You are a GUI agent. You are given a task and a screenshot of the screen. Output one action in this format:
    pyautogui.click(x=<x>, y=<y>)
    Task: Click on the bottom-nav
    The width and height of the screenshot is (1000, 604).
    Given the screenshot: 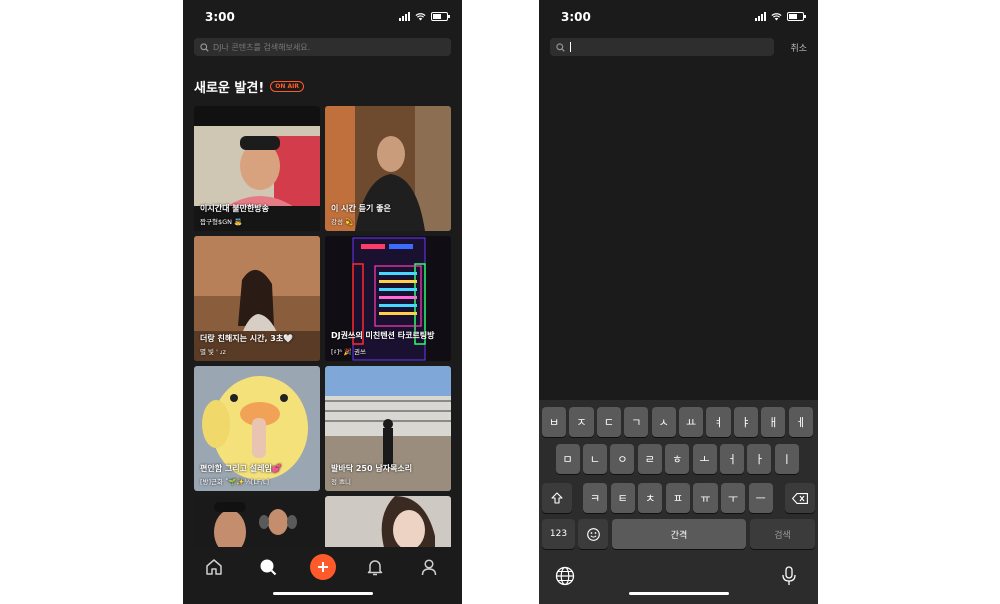 What is the action you would take?
    pyautogui.click(x=322, y=575)
    